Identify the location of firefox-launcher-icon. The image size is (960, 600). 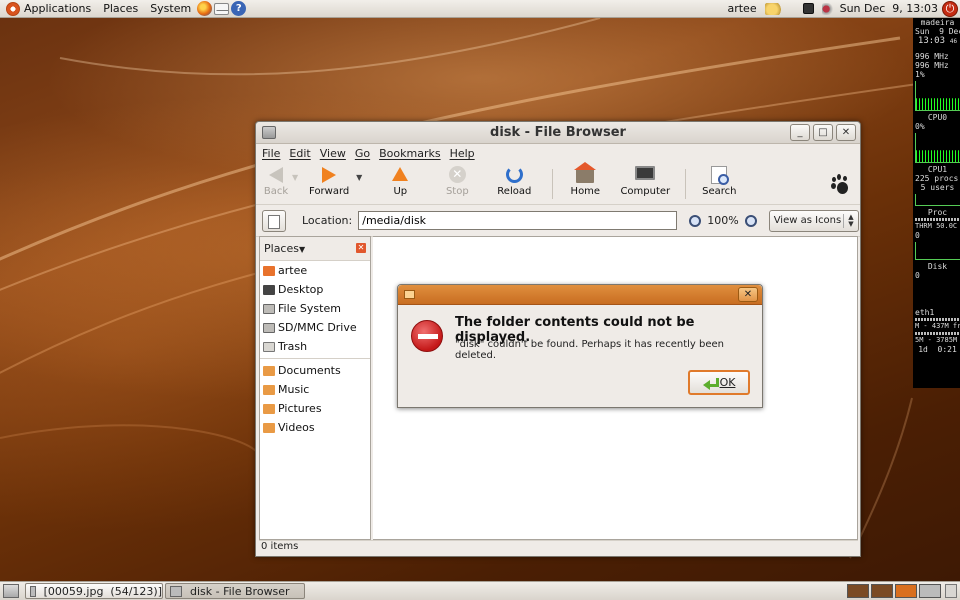
(205, 8).